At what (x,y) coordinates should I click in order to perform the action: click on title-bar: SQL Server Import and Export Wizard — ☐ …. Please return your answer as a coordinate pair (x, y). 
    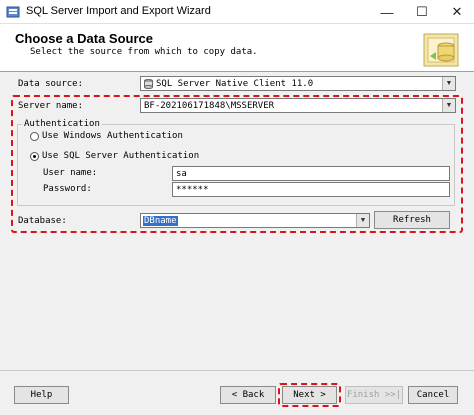
    Looking at the image, I should click on (237, 12).